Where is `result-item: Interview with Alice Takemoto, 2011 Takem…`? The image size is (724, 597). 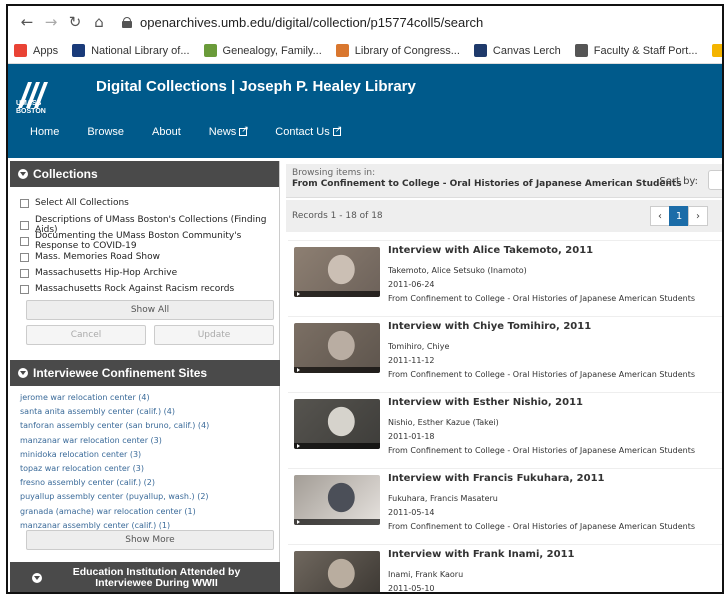 result-item: Interview with Alice Takemoto, 2011 Takem… is located at coordinates (505, 273).